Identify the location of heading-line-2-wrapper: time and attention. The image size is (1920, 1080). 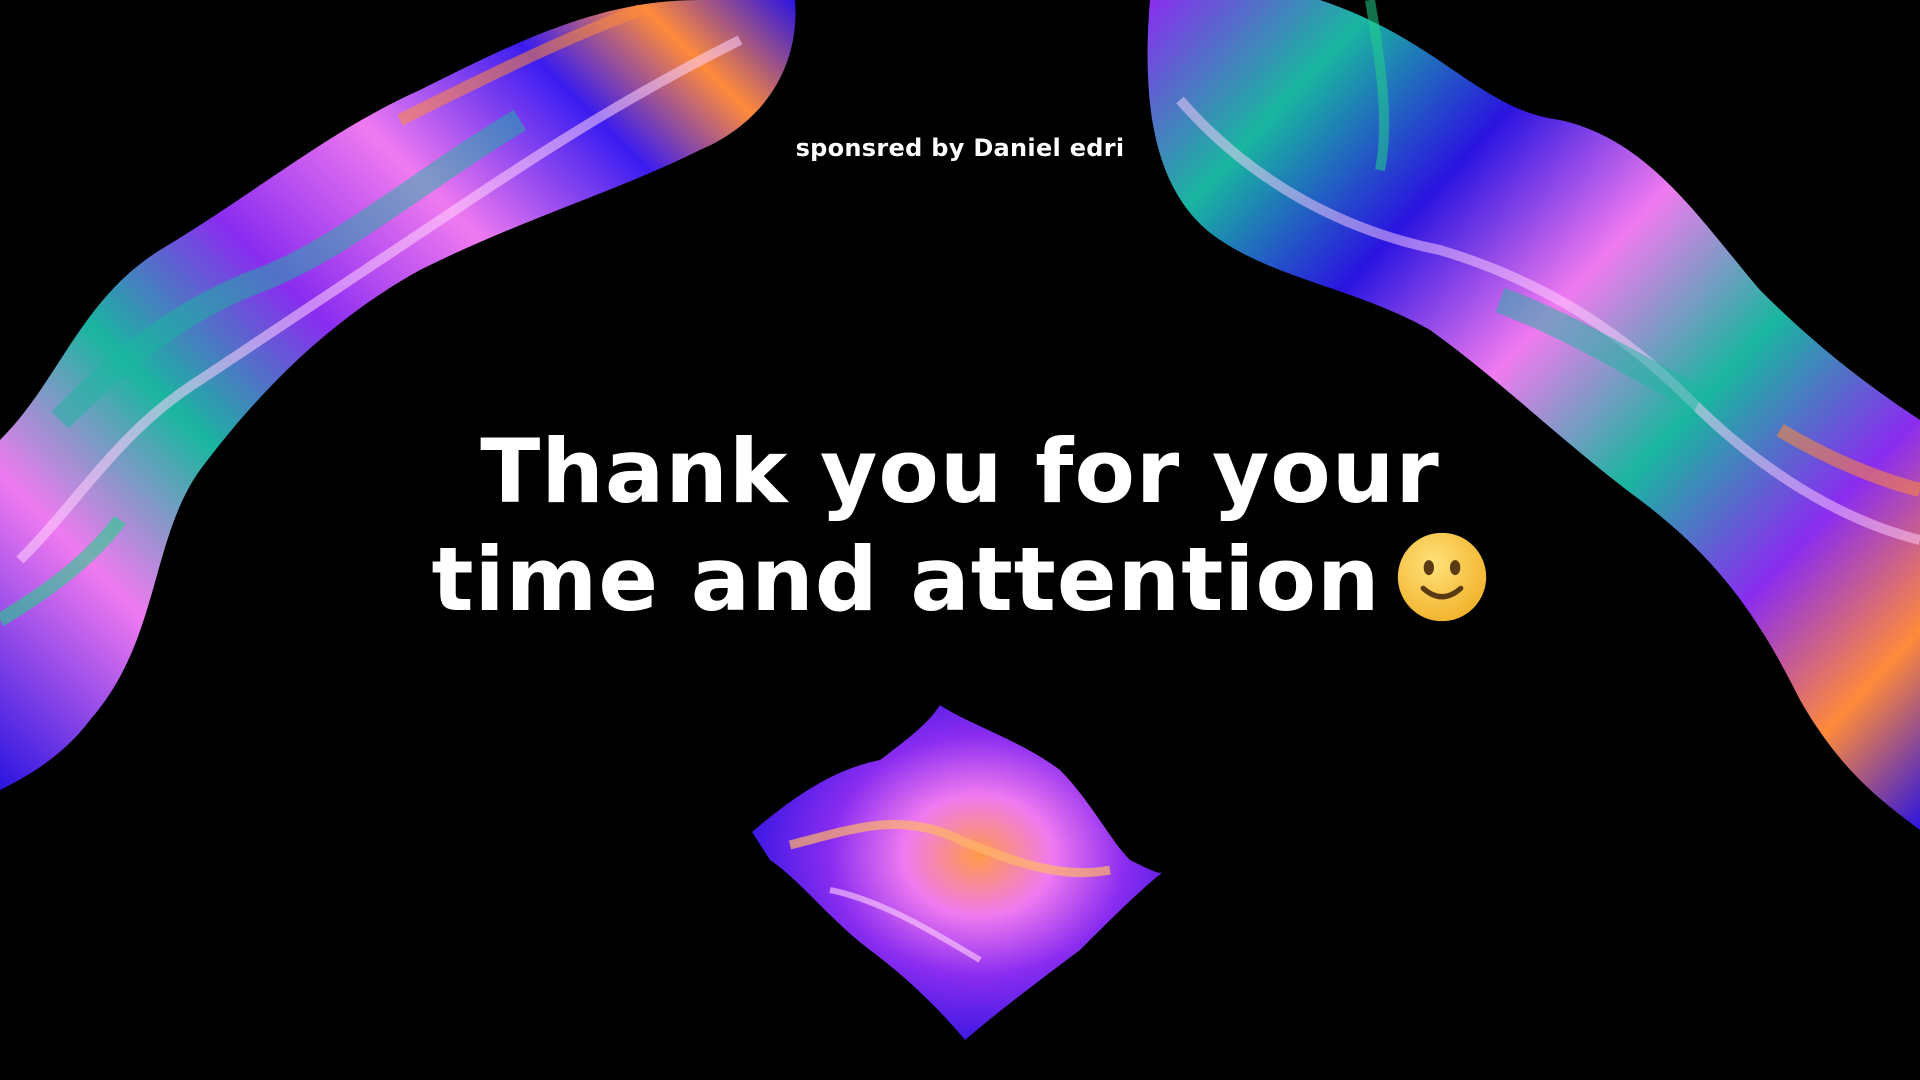
(960, 580).